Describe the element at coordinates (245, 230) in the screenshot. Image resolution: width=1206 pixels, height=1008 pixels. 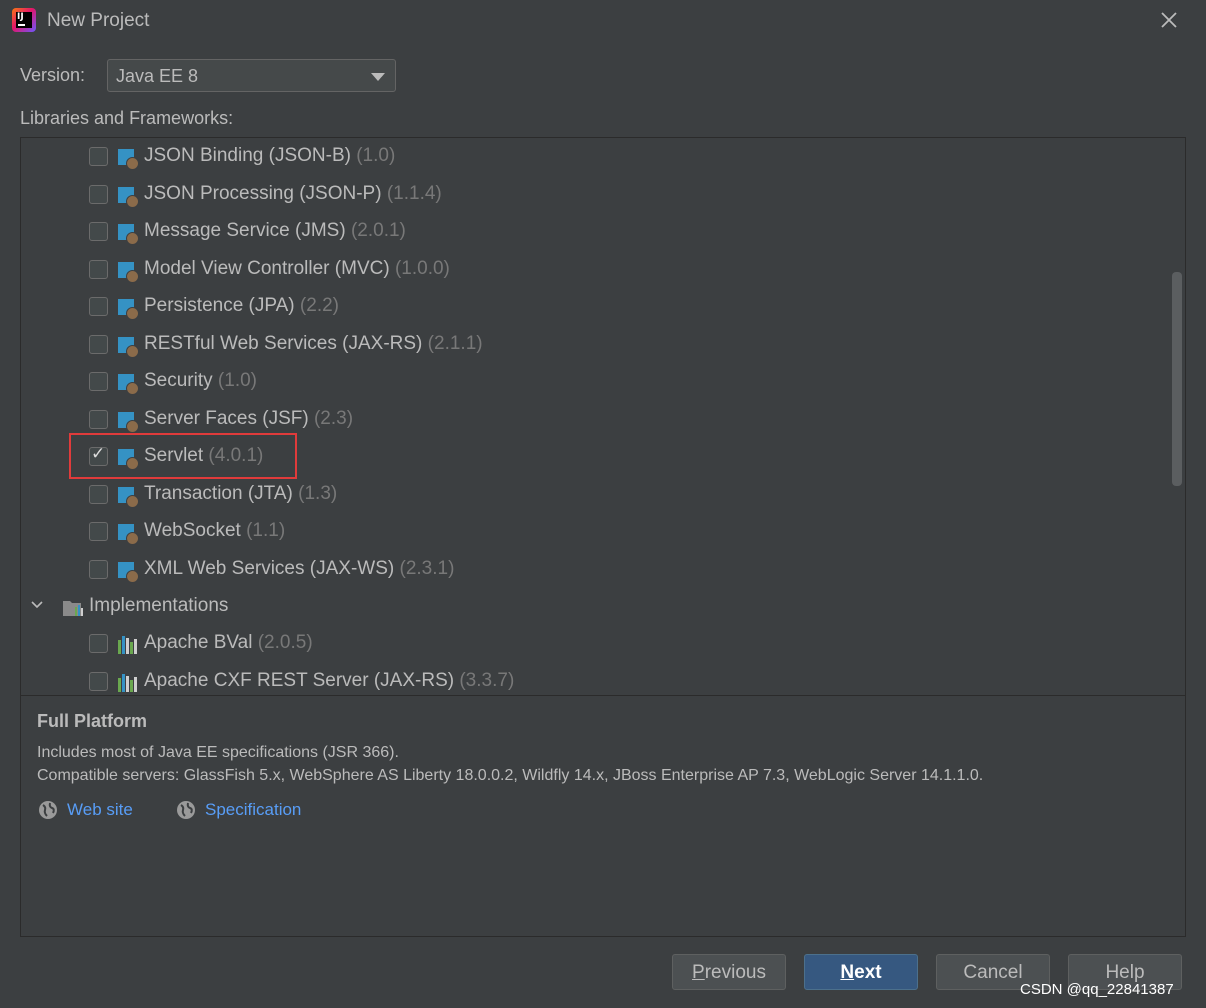
I see `item-name: Message Service (JMS)` at that location.